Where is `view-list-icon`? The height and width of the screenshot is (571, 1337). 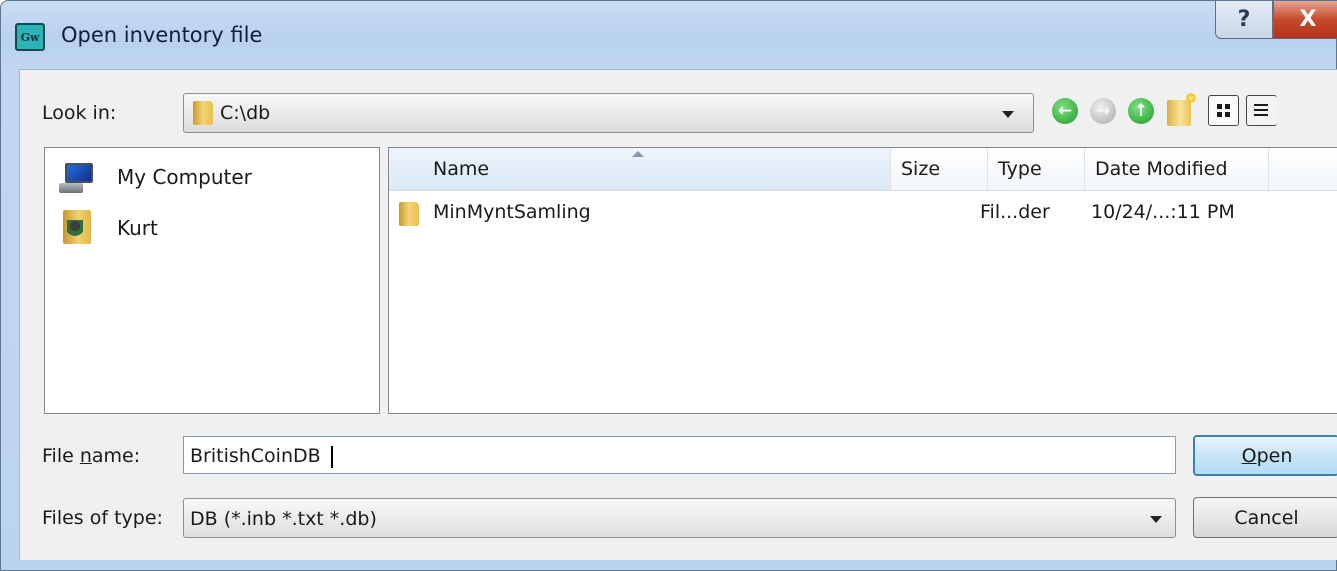 view-list-icon is located at coordinates (1223, 110).